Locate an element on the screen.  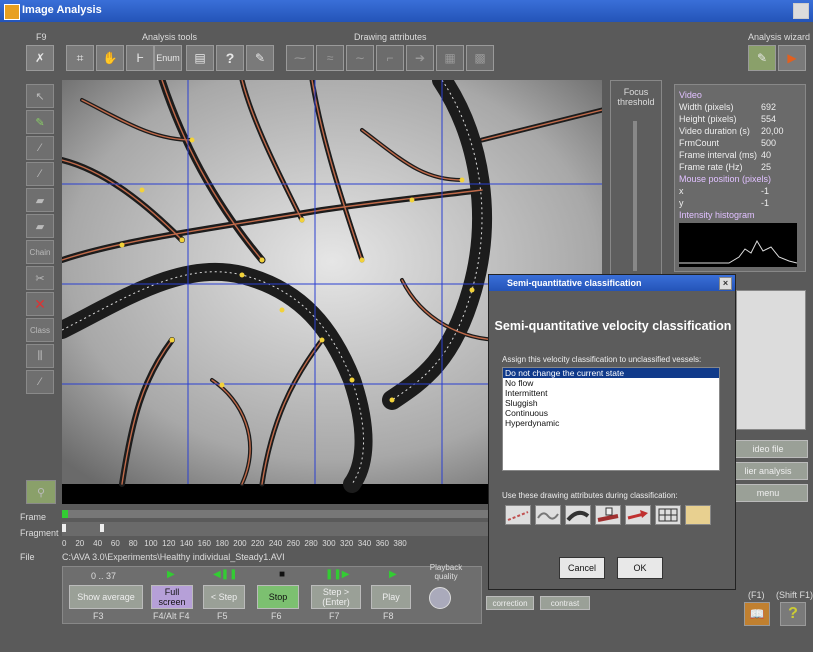
attr-wavy-line-icon is located at coordinates (548, 515).